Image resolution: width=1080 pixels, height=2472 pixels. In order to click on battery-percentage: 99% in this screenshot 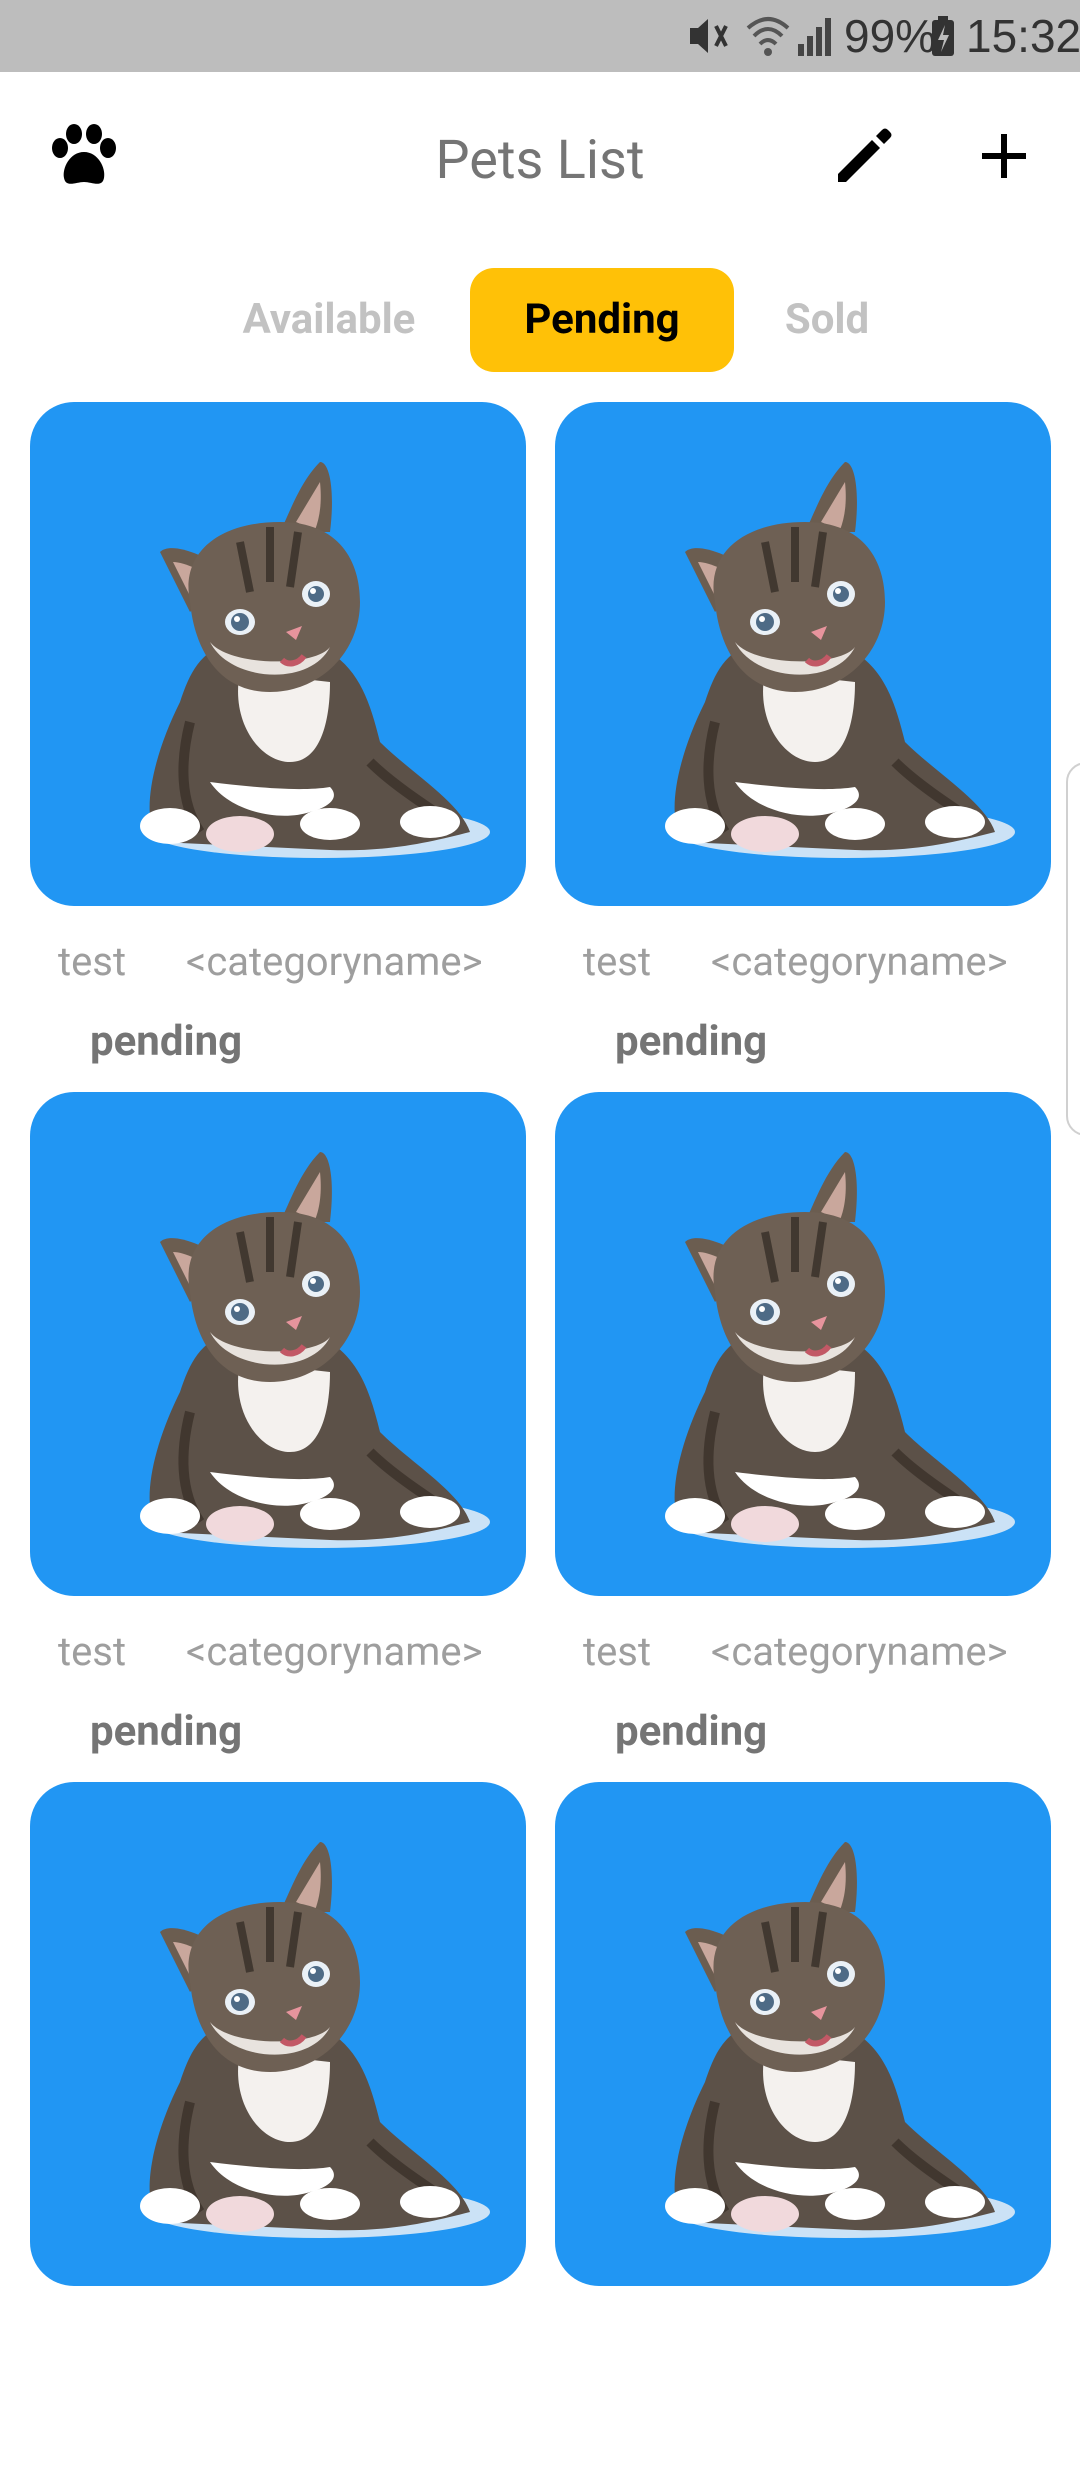, I will do `click(890, 36)`.